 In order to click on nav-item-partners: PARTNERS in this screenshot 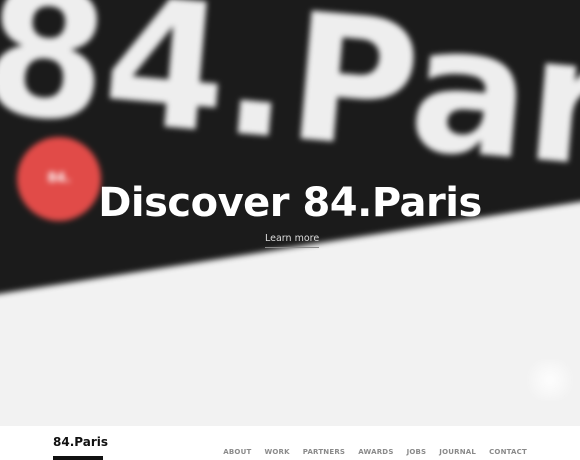, I will do `click(324, 448)`.